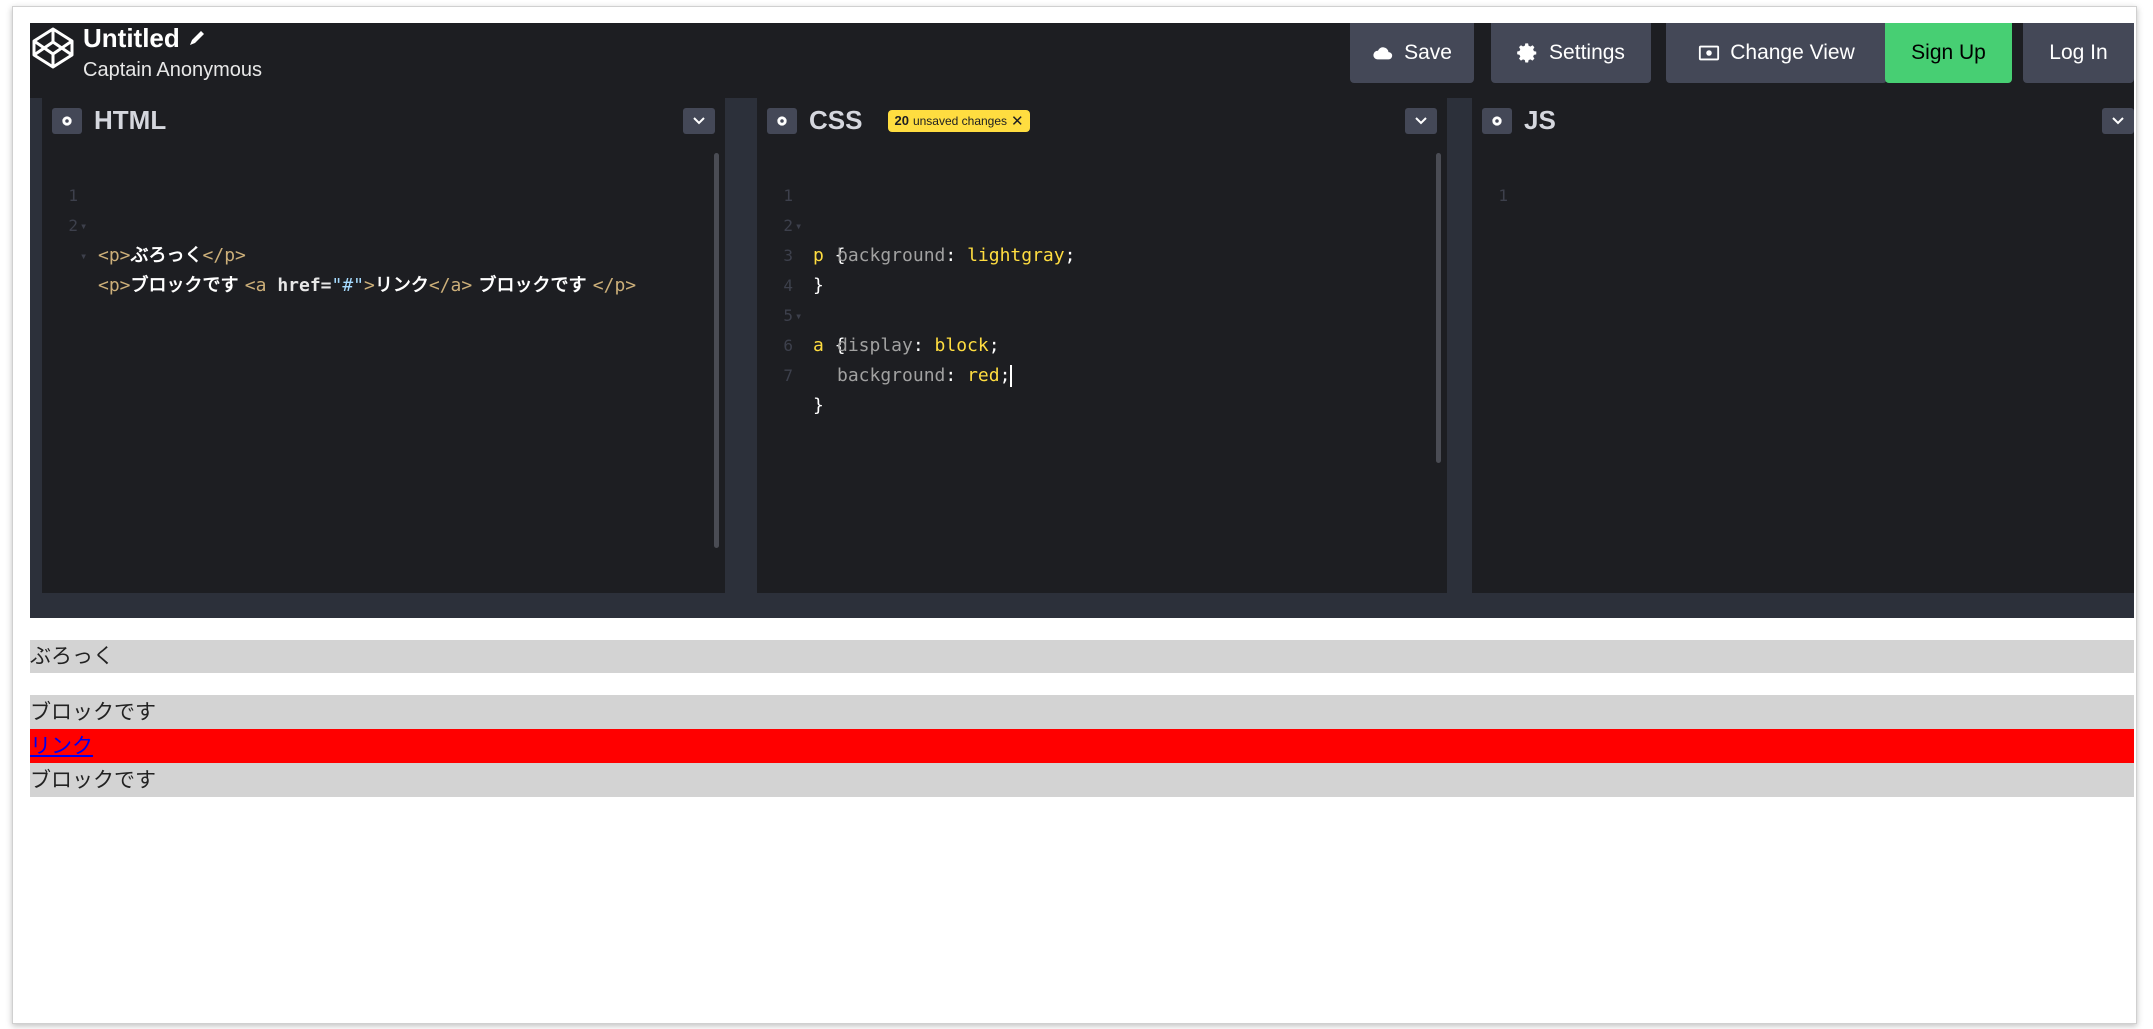 This screenshot has width=2153, height=1029. Describe the element at coordinates (901, 120) in the screenshot. I see `unsaved-count: 20` at that location.